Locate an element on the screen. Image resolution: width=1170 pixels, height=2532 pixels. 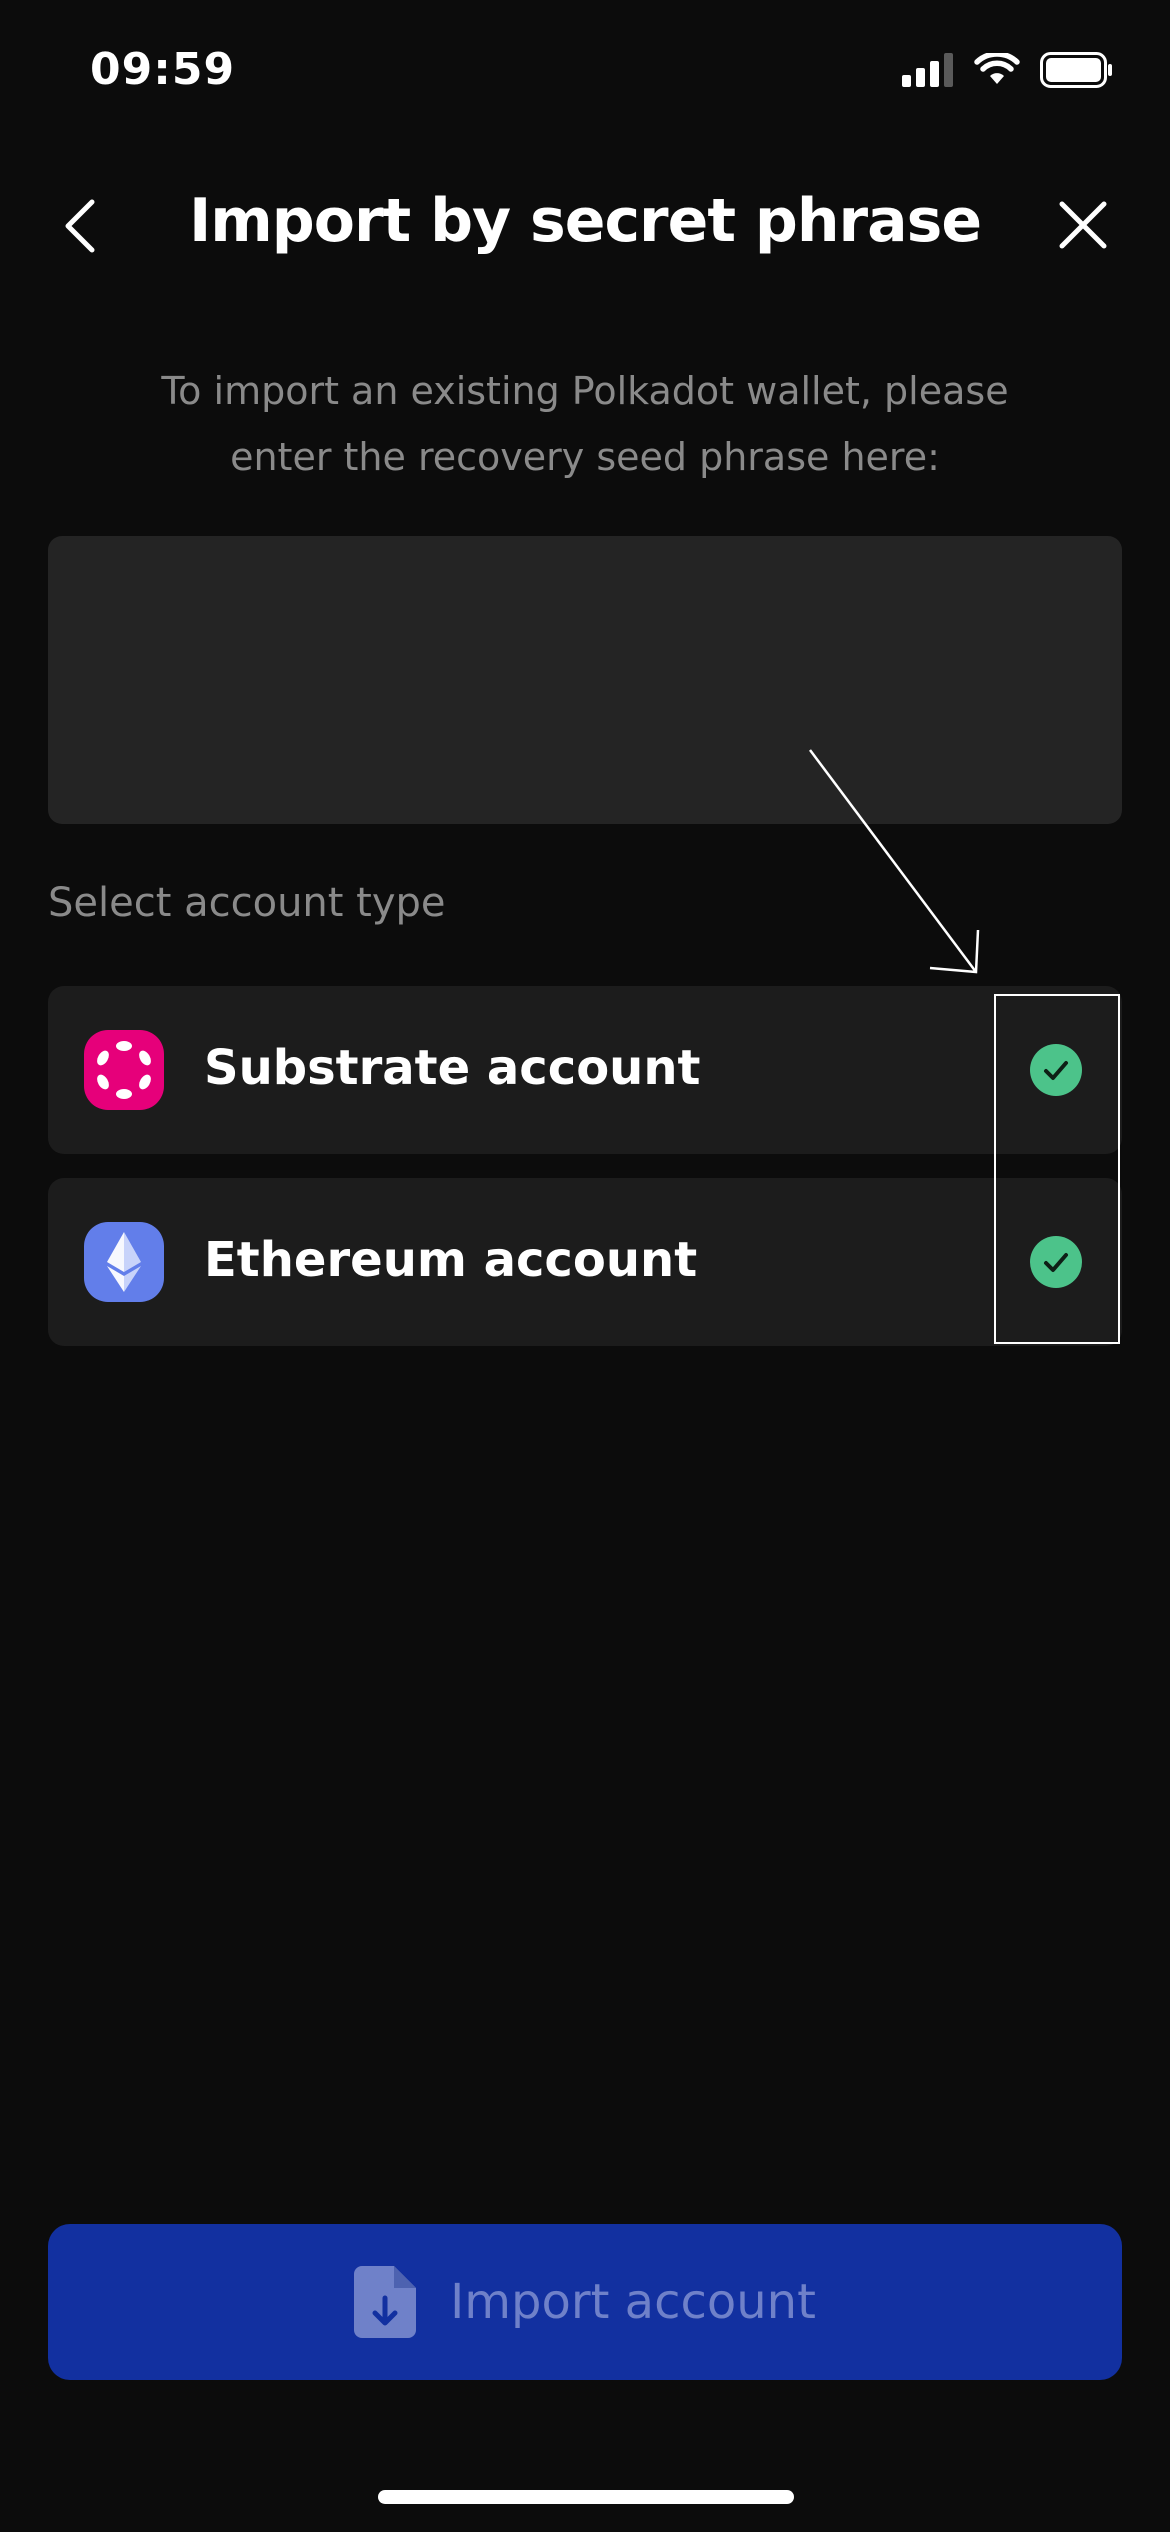
status-icons is located at coordinates (1008, 70).